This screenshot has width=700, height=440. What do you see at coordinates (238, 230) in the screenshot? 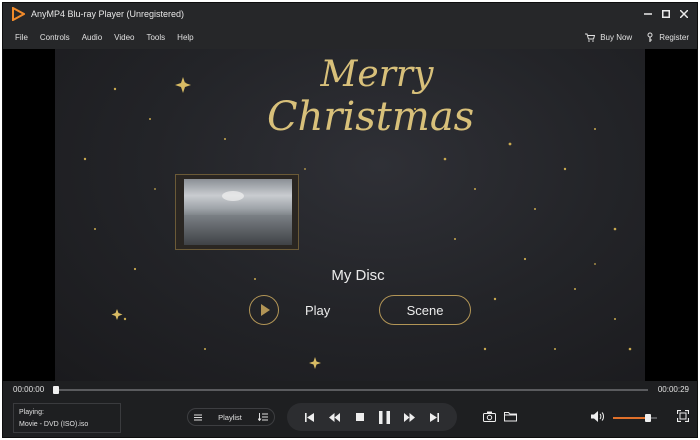
I see `thumbnail-sea` at bounding box center [238, 230].